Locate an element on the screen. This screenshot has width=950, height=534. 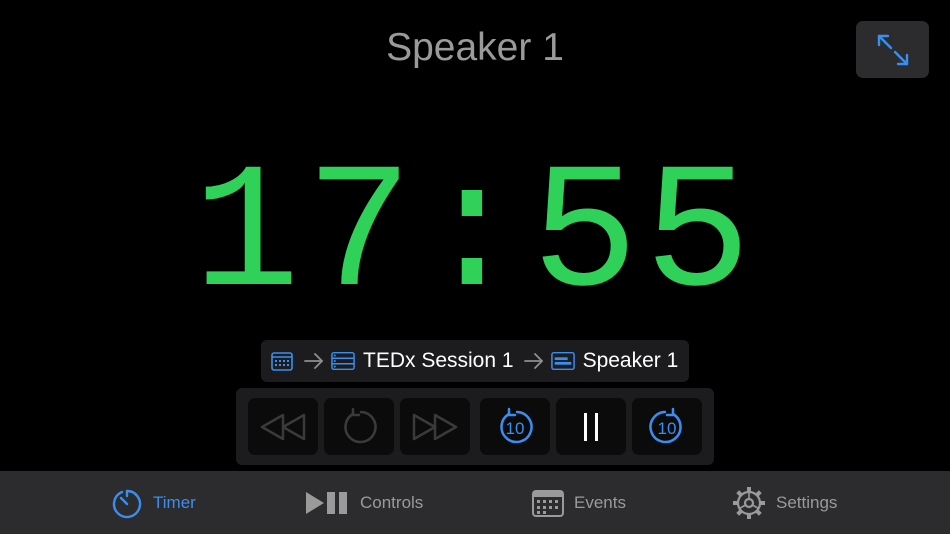
fast-forward-button is located at coordinates (435, 426).